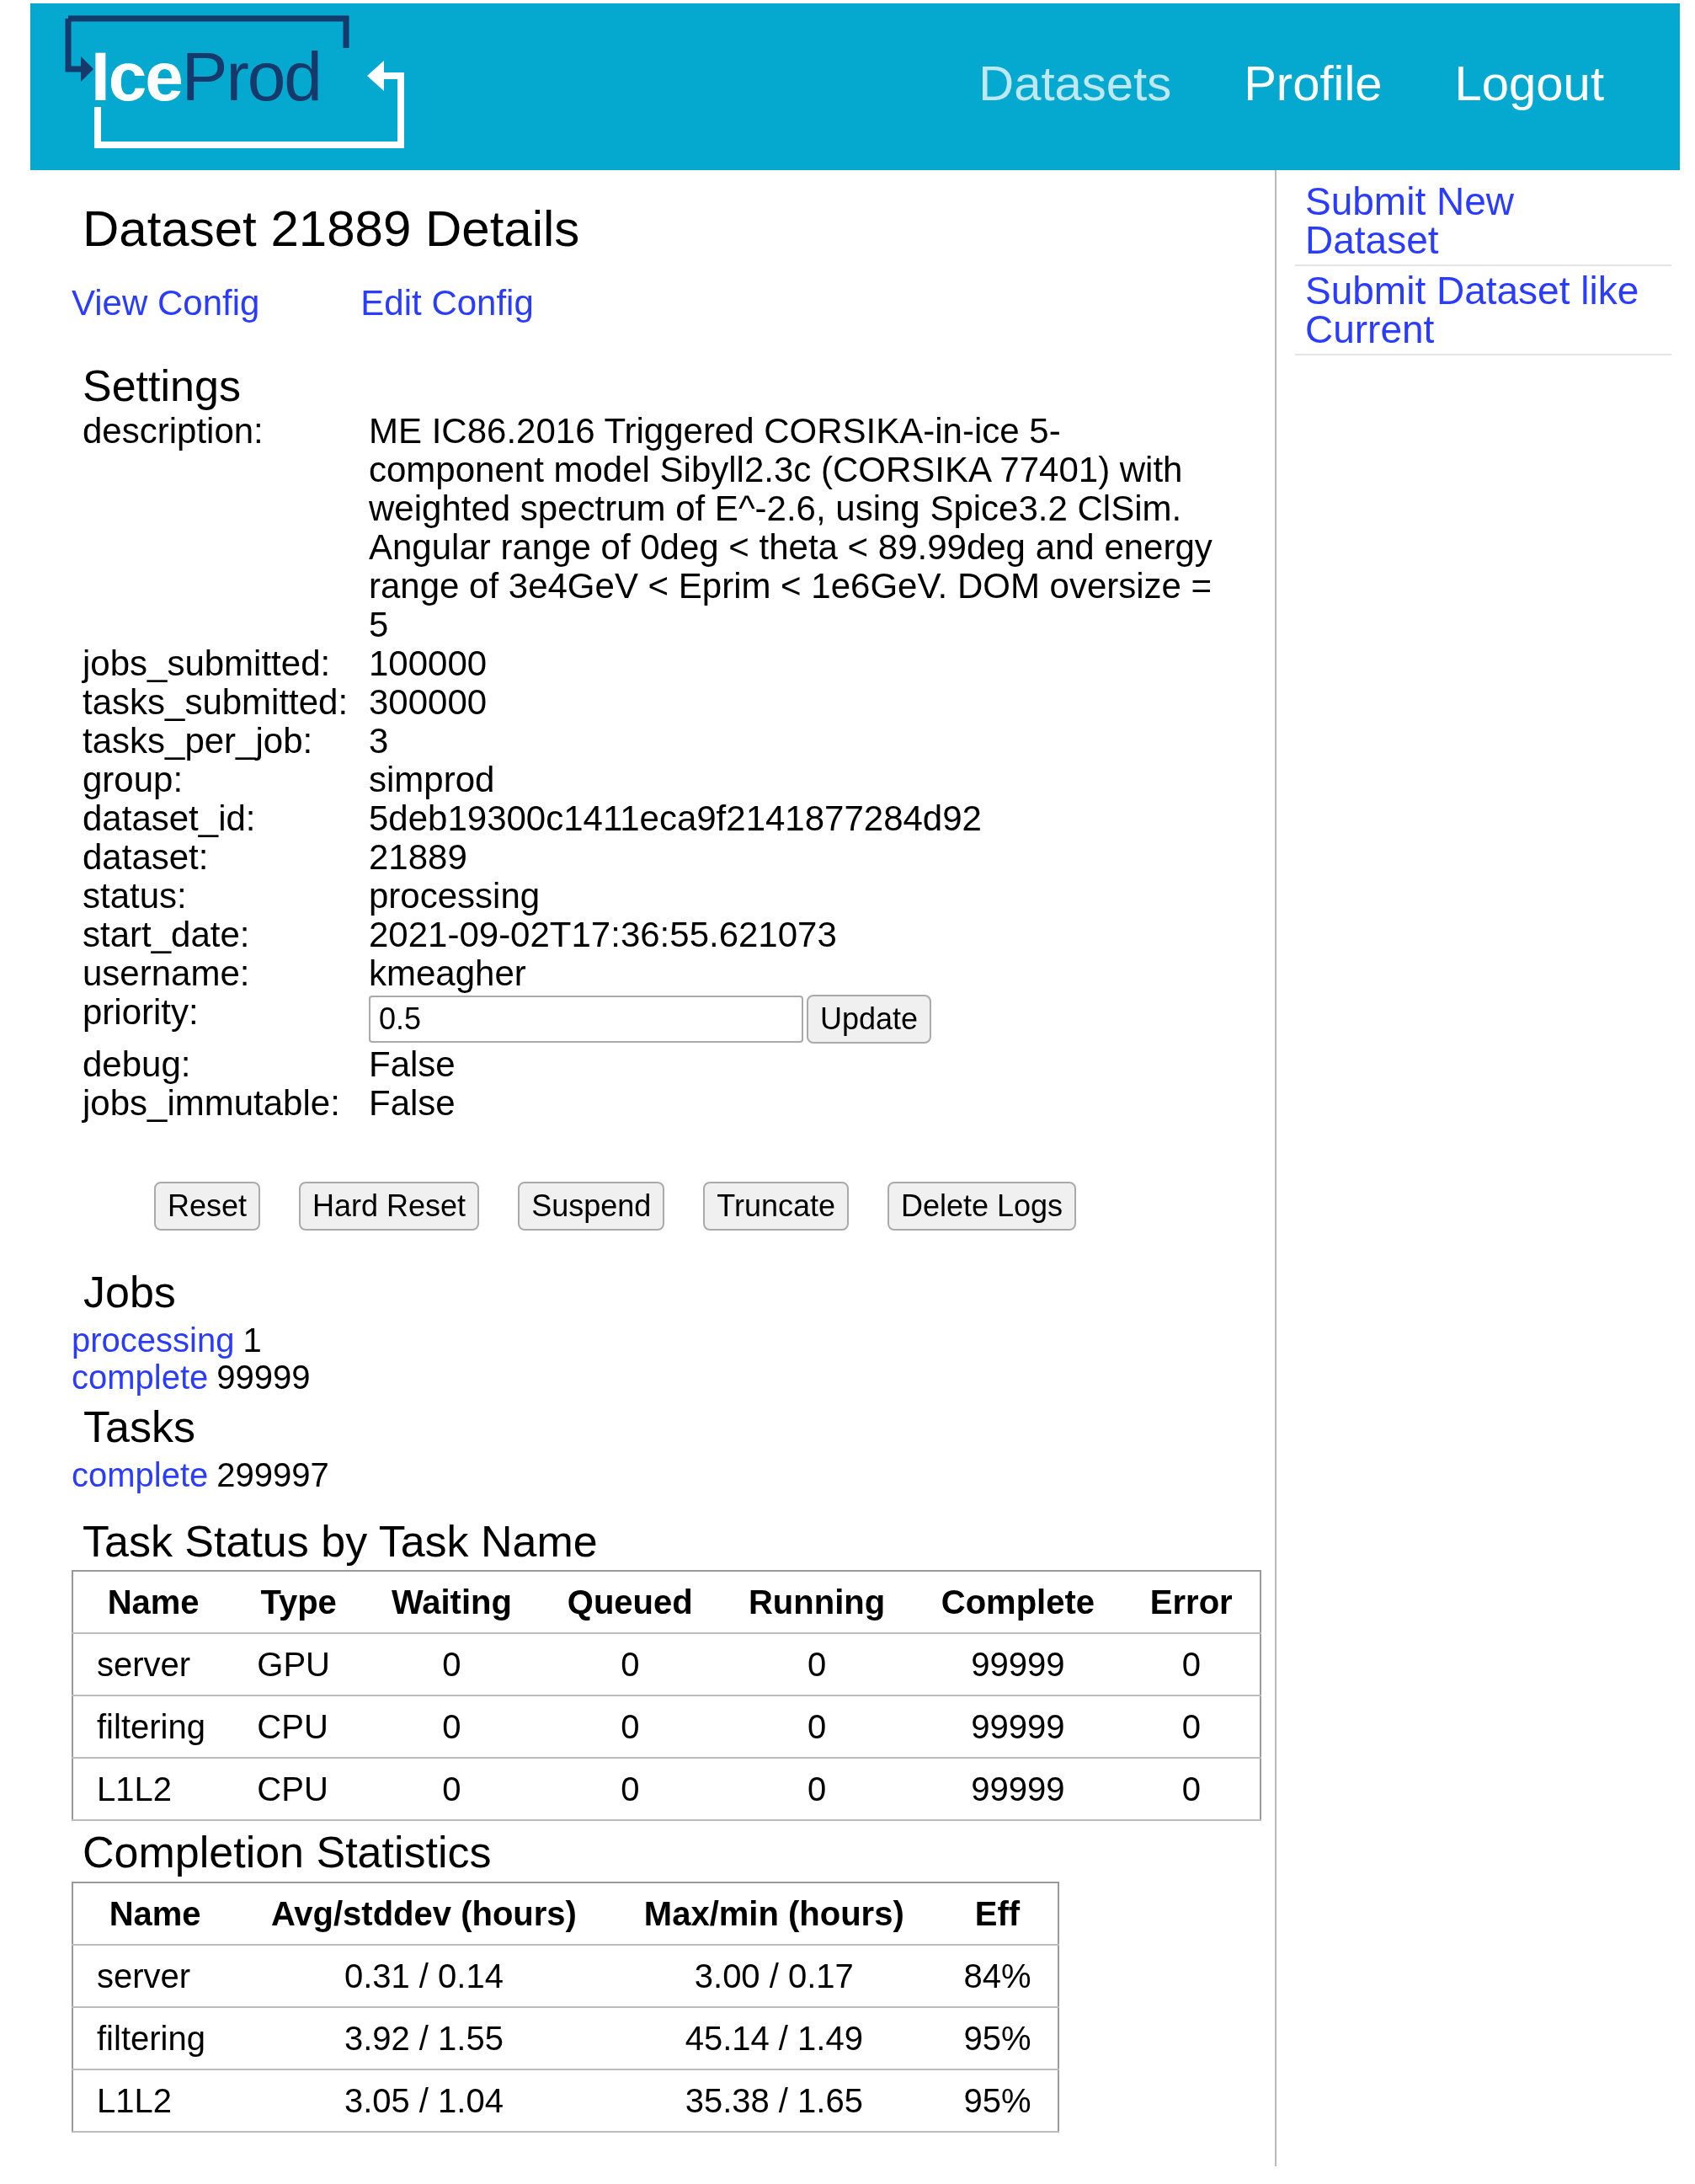 The height and width of the screenshot is (2184, 1695). Describe the element at coordinates (140, 1427) in the screenshot. I see `section-heading: Tasks` at that location.